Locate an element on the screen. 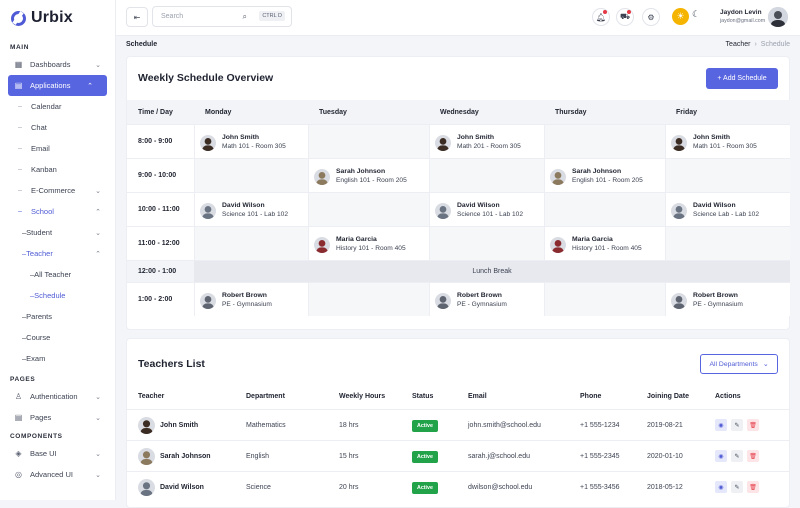 Image resolution: width=800 pixels, height=508 pixels. chevron-up-icon: ⌃ is located at coordinates (98, 254).